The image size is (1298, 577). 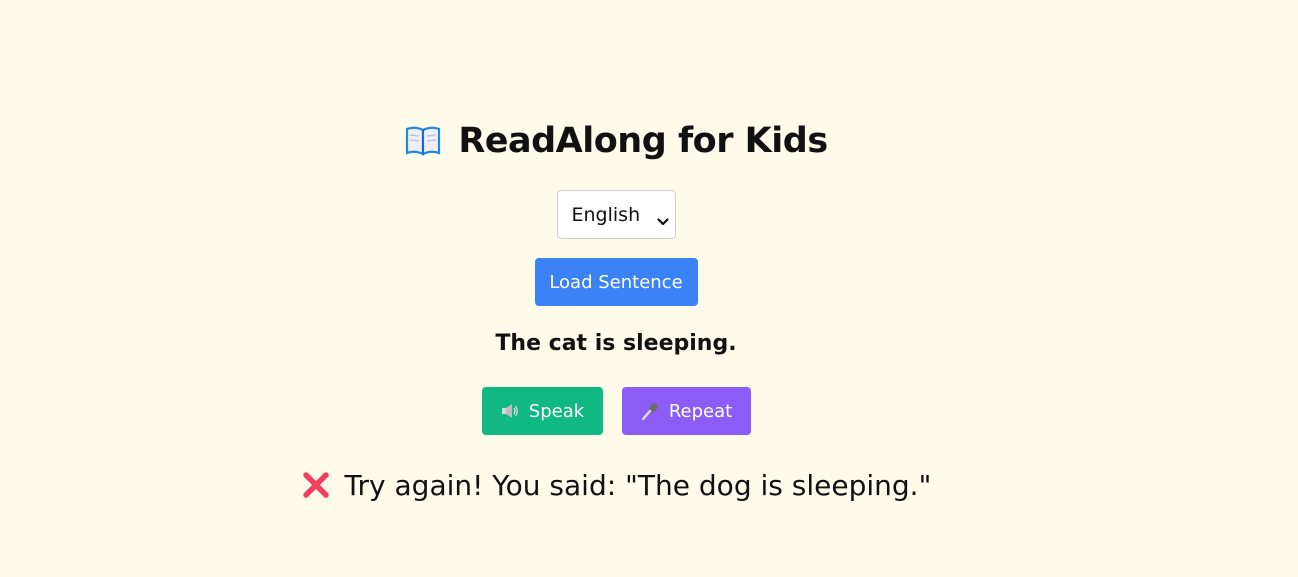 I want to click on action-buttons: Speak Repeat, so click(x=616, y=411).